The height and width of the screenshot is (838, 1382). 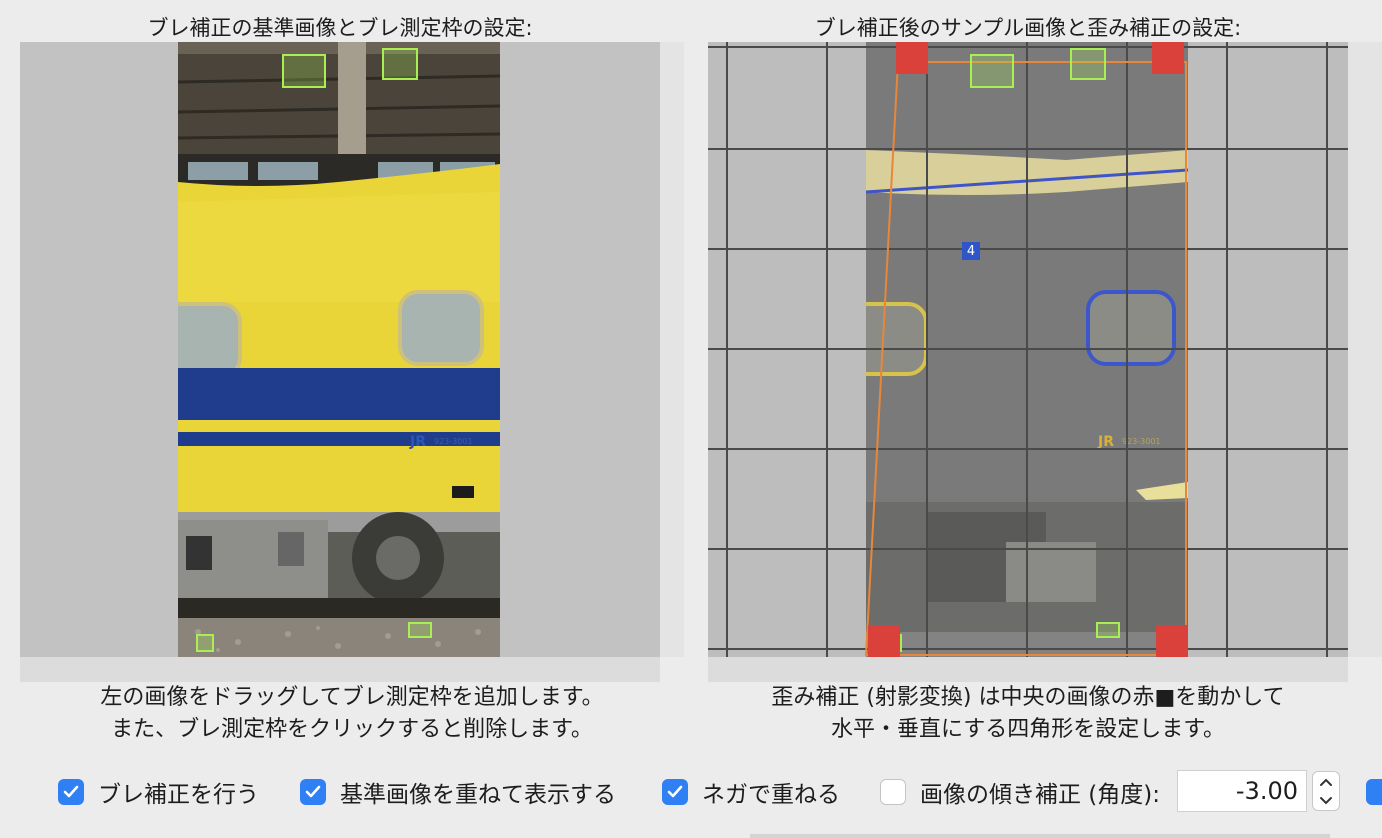 I want to click on angle-input: -3.00, so click(x=1242, y=791).